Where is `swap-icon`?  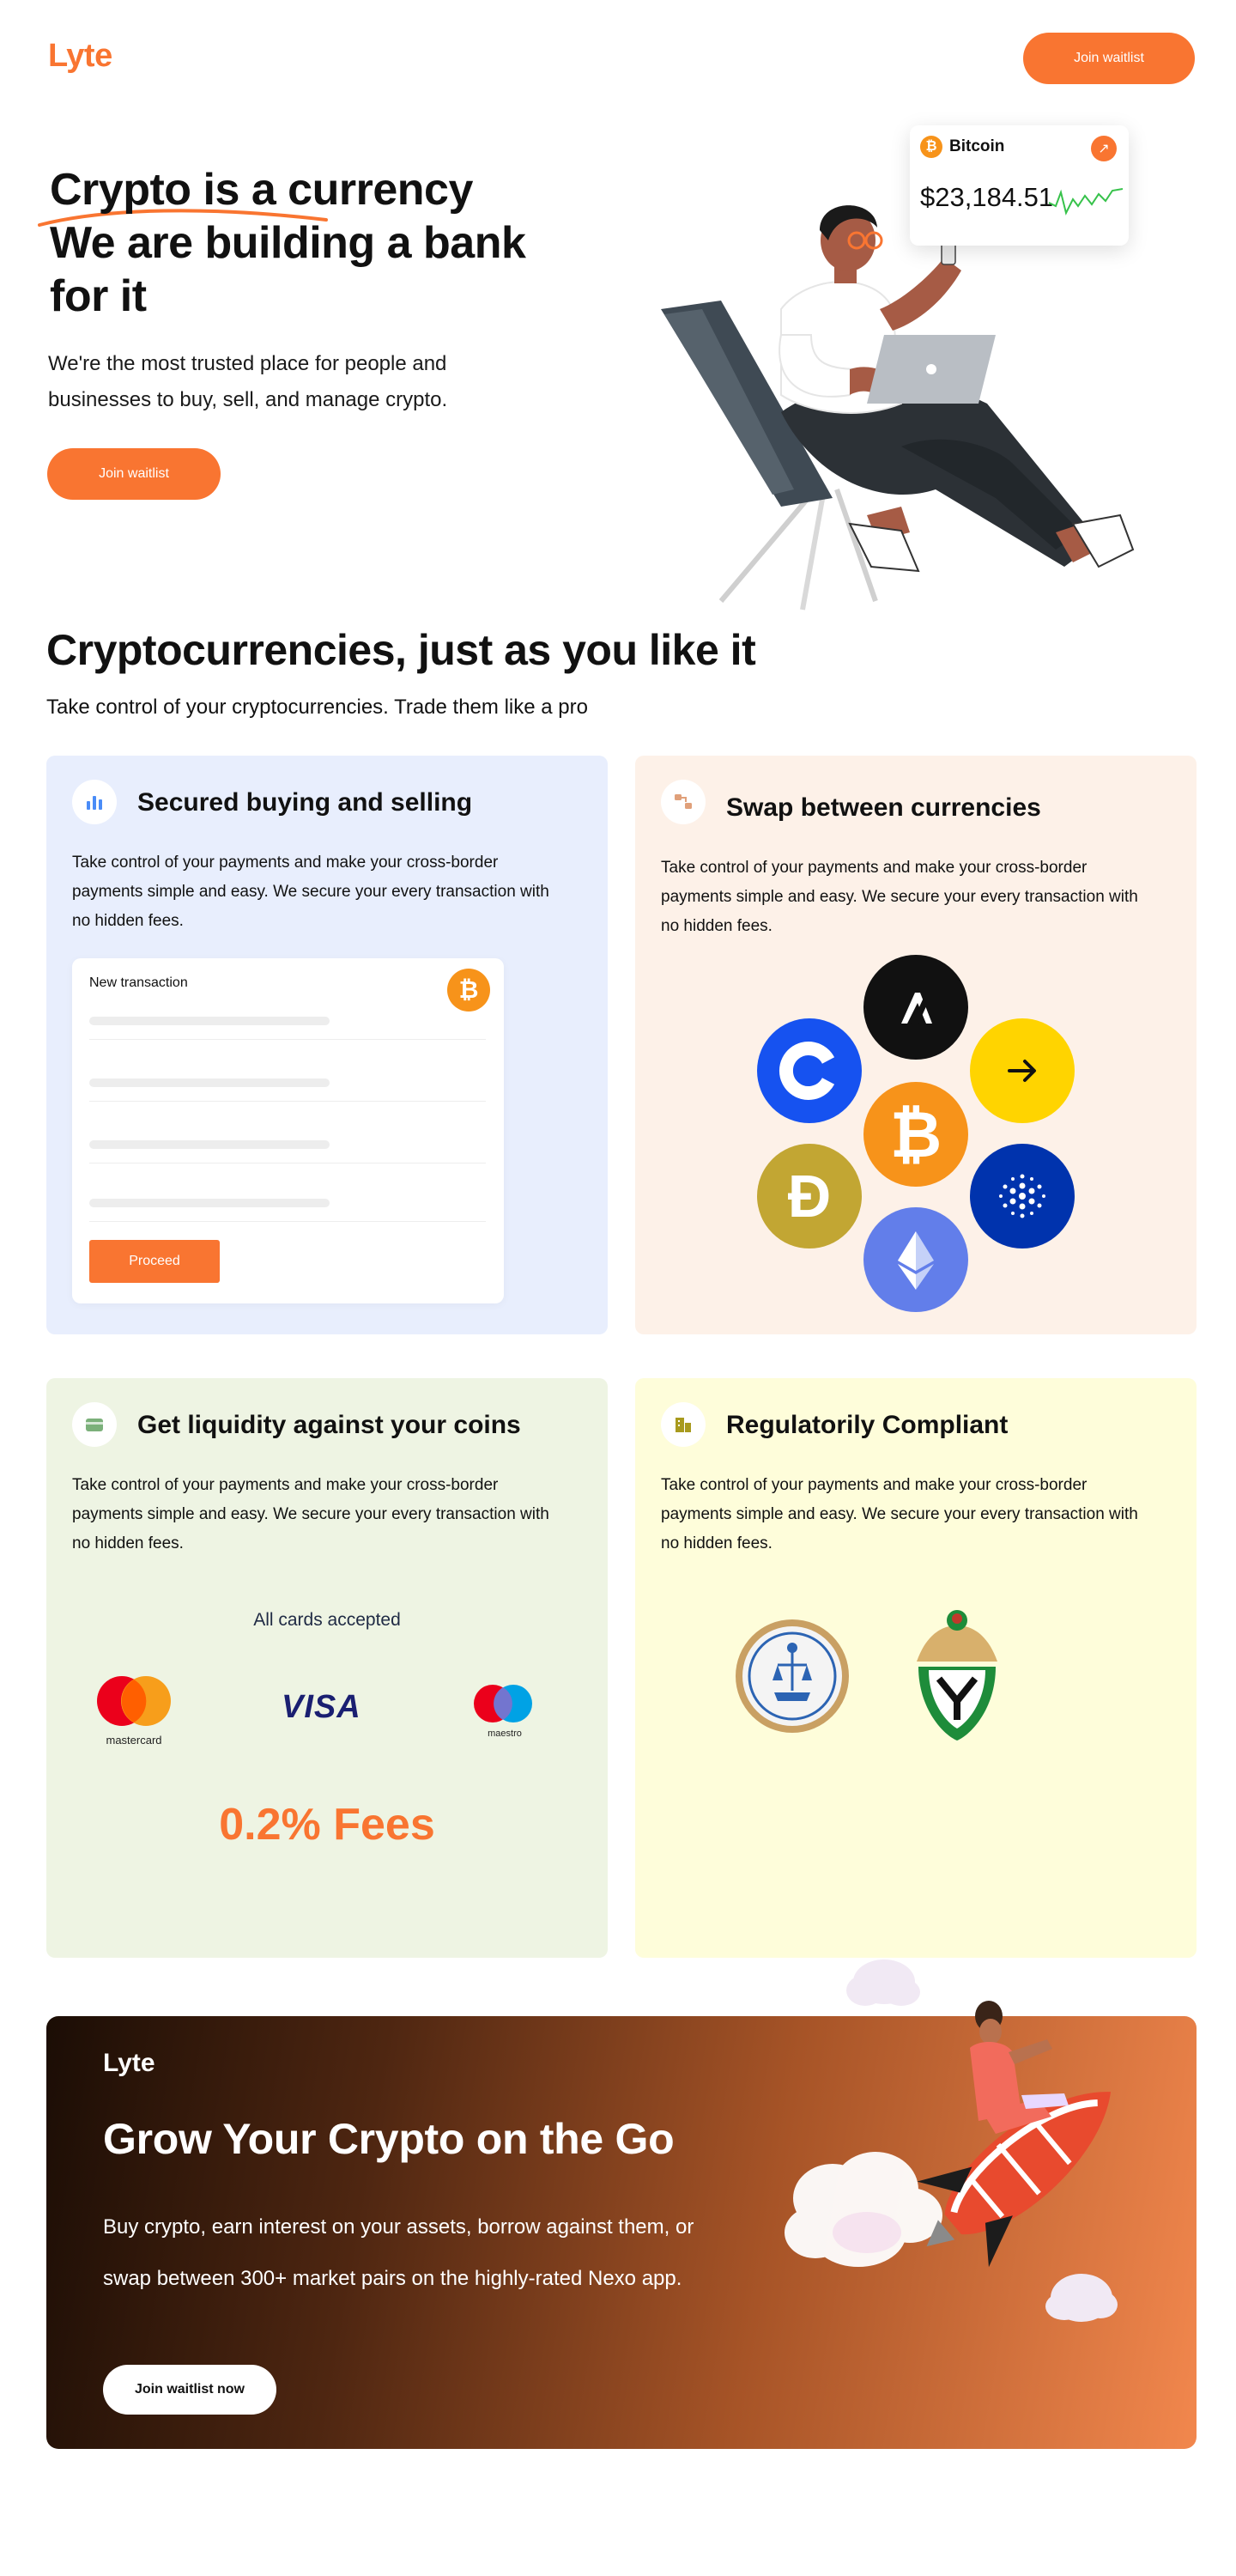 swap-icon is located at coordinates (683, 802).